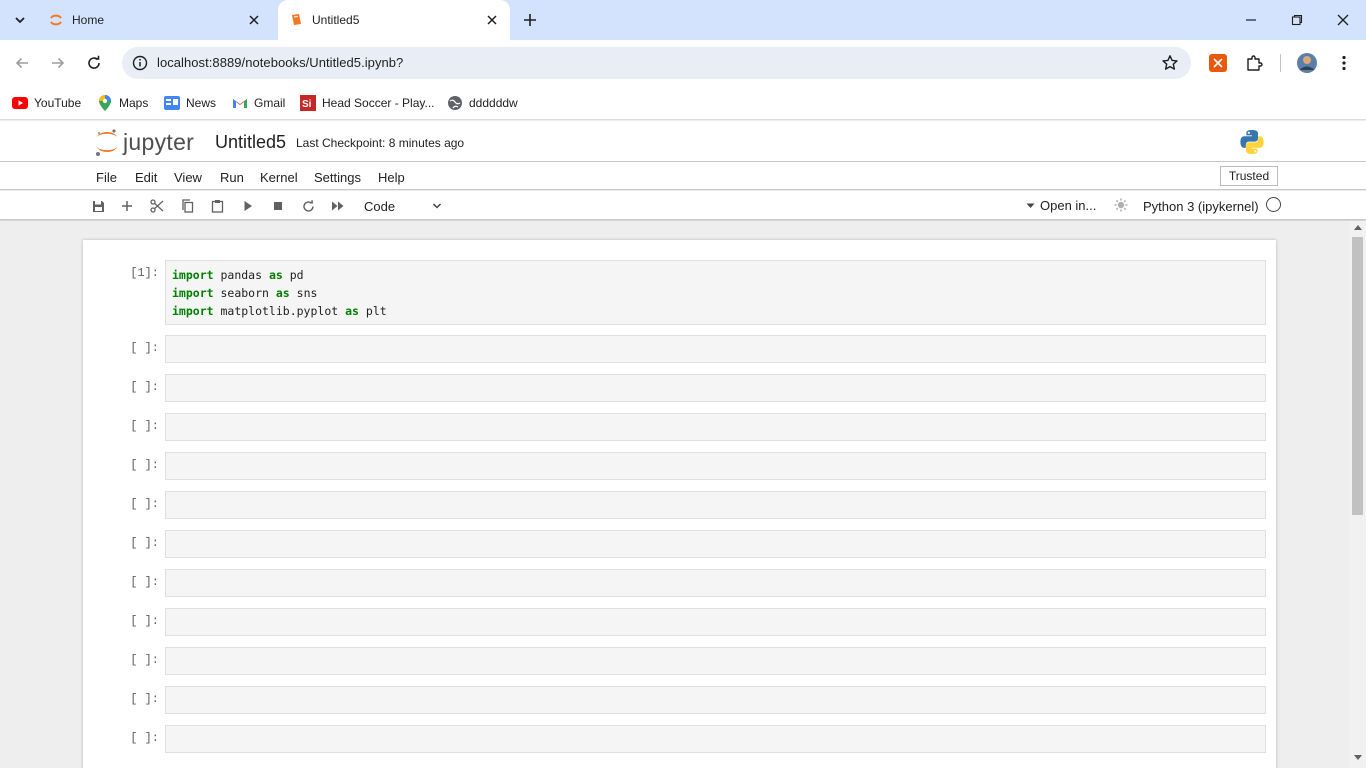 Image resolution: width=1366 pixels, height=768 pixels. Describe the element at coordinates (683, 205) in the screenshot. I see `notebook-toolbar: Code Open in... Python 3 (ipykernel)` at that location.